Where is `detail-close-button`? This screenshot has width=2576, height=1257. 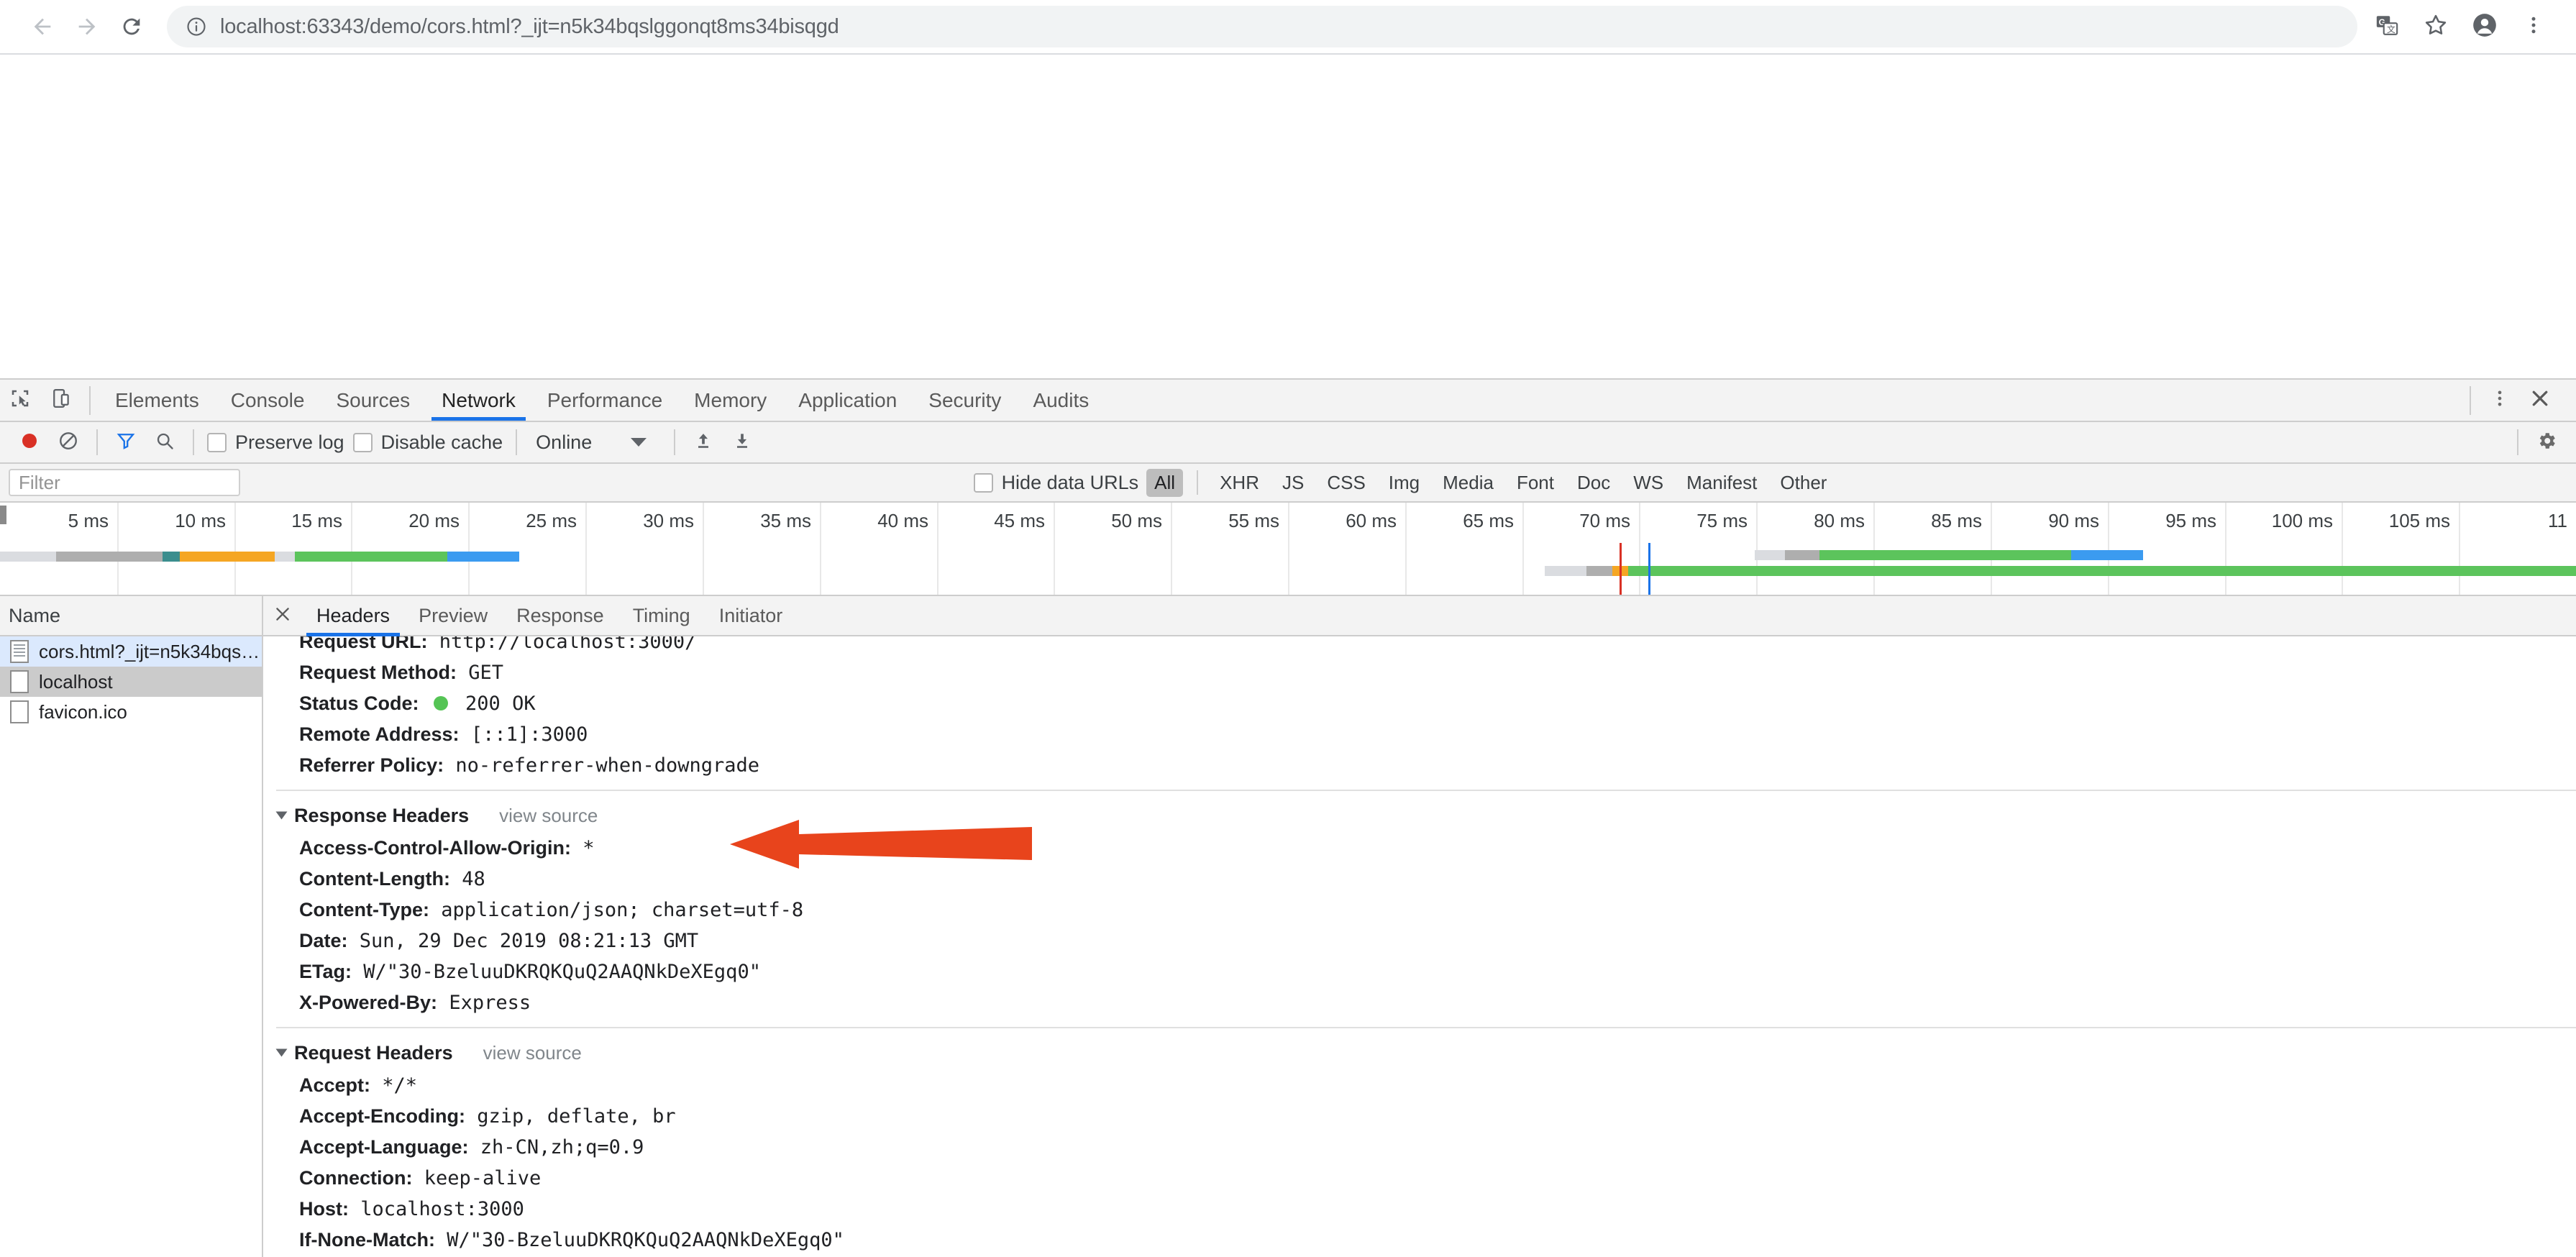 detail-close-button is located at coordinates (282, 616).